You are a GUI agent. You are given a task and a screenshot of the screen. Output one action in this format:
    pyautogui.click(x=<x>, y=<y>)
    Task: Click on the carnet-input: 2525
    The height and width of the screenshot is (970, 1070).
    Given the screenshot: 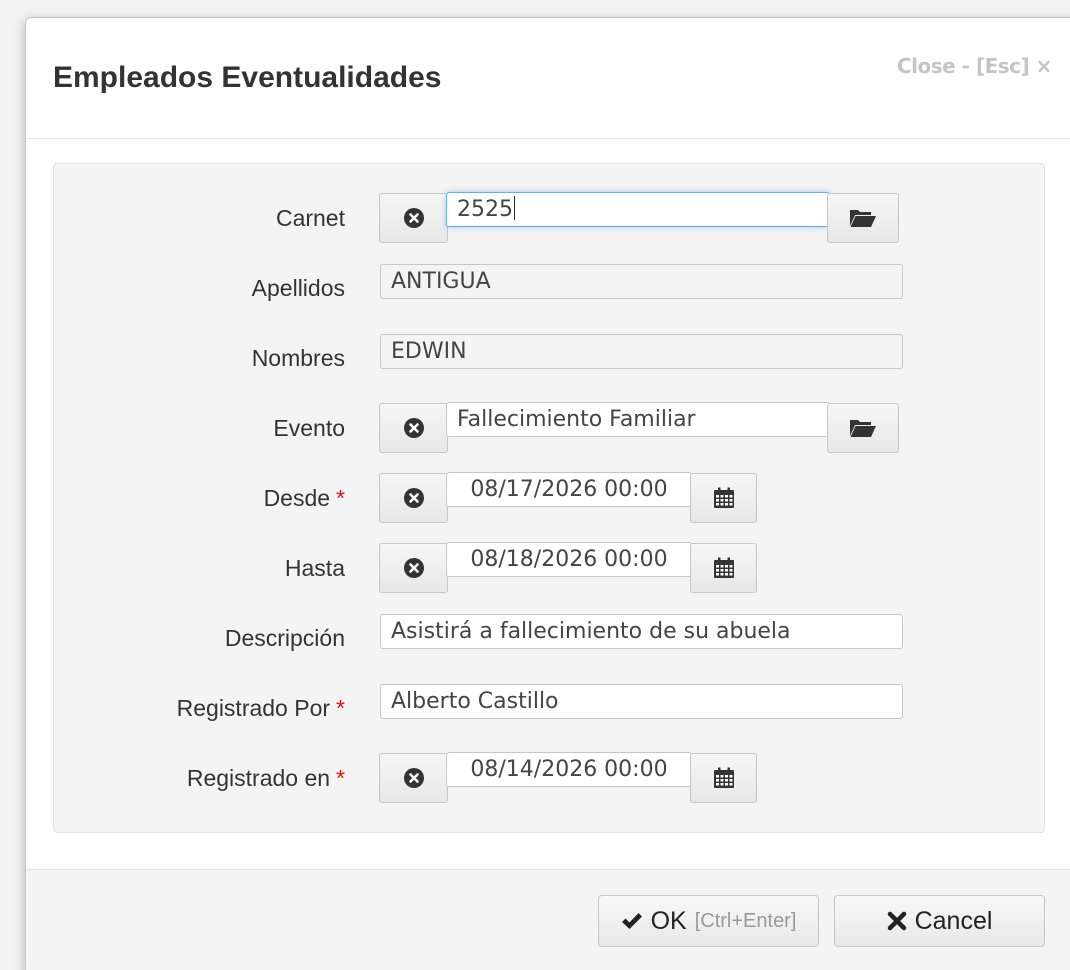 What is the action you would take?
    pyautogui.click(x=638, y=209)
    